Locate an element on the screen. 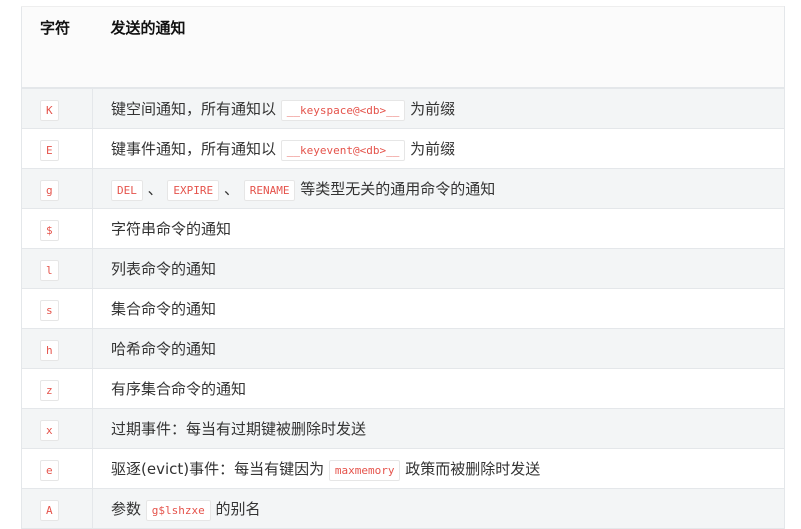  description-cell: 驱逐(evict)事件：每当有键因为 maxmemory 政策而被删除时发送 is located at coordinates (438, 468).